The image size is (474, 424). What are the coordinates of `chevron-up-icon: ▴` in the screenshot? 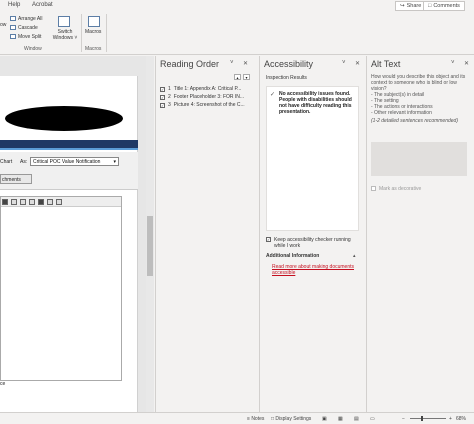 It's located at (354, 256).